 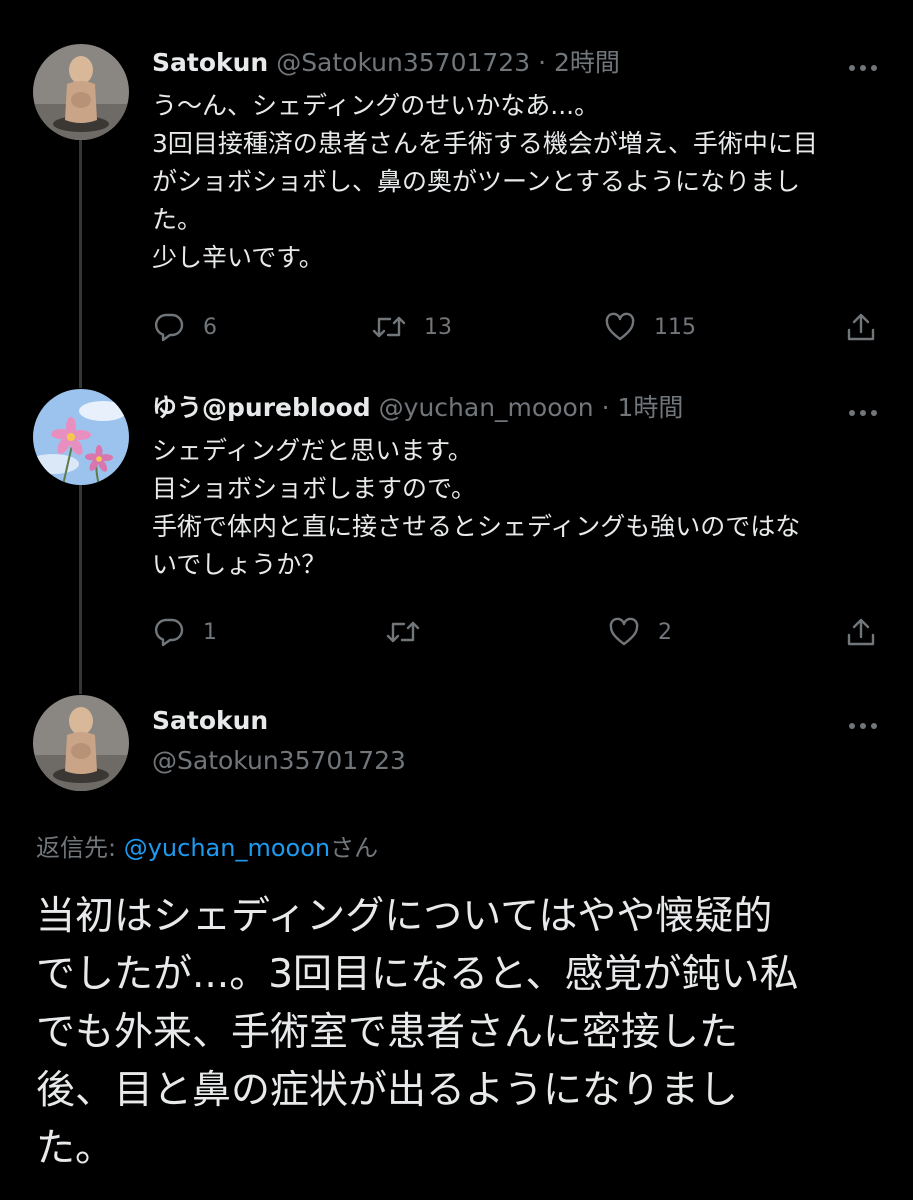 I want to click on like-button: 115, so click(x=650, y=327).